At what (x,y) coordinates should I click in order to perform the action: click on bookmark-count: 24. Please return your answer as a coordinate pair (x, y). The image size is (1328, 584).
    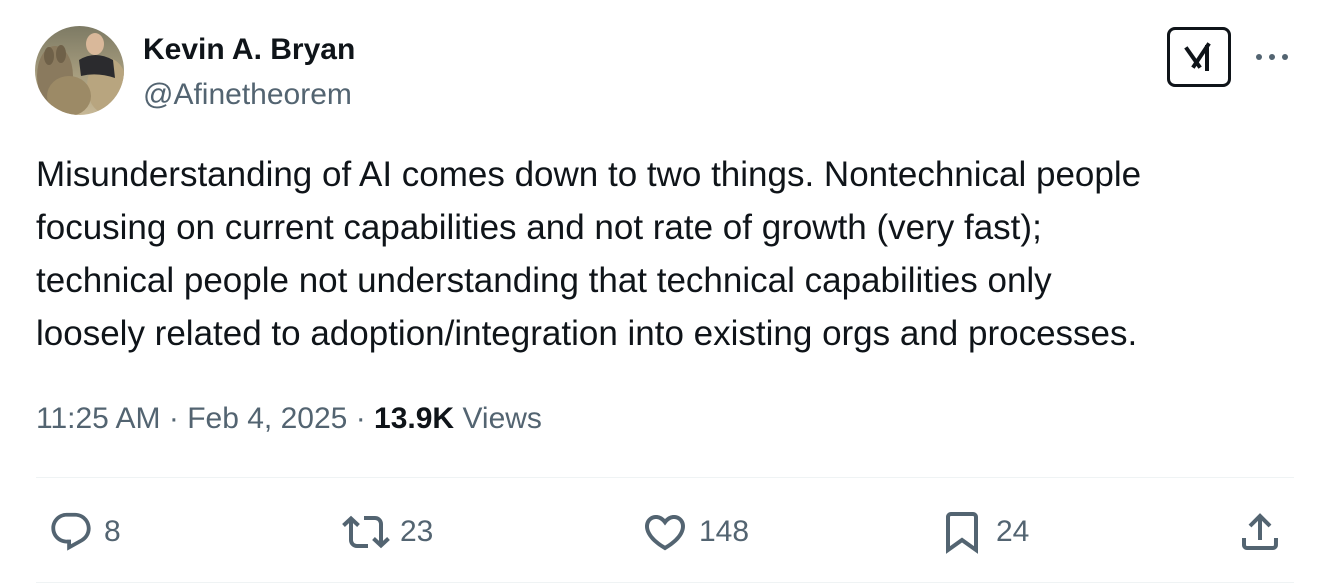
    Looking at the image, I should click on (1013, 531).